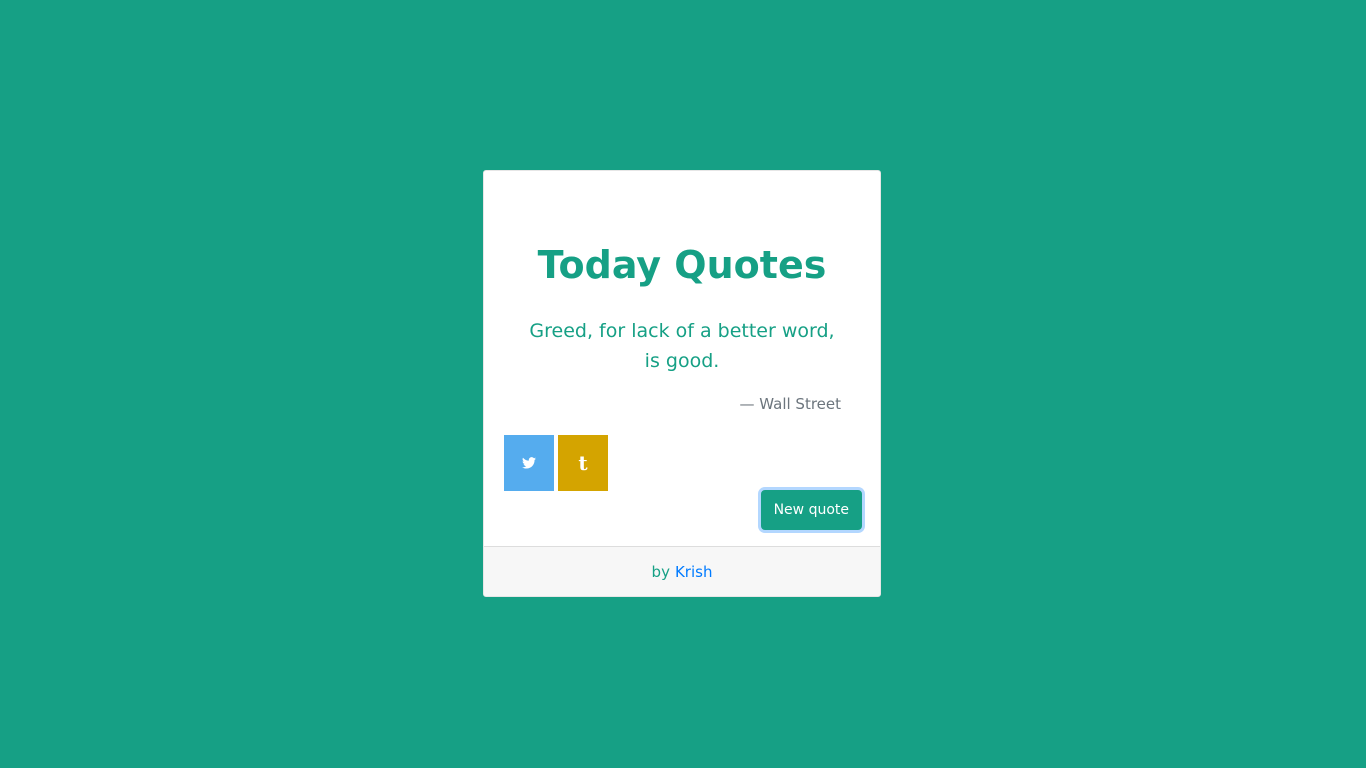  Describe the element at coordinates (682, 265) in the screenshot. I see `page-title: Today Quotes` at that location.